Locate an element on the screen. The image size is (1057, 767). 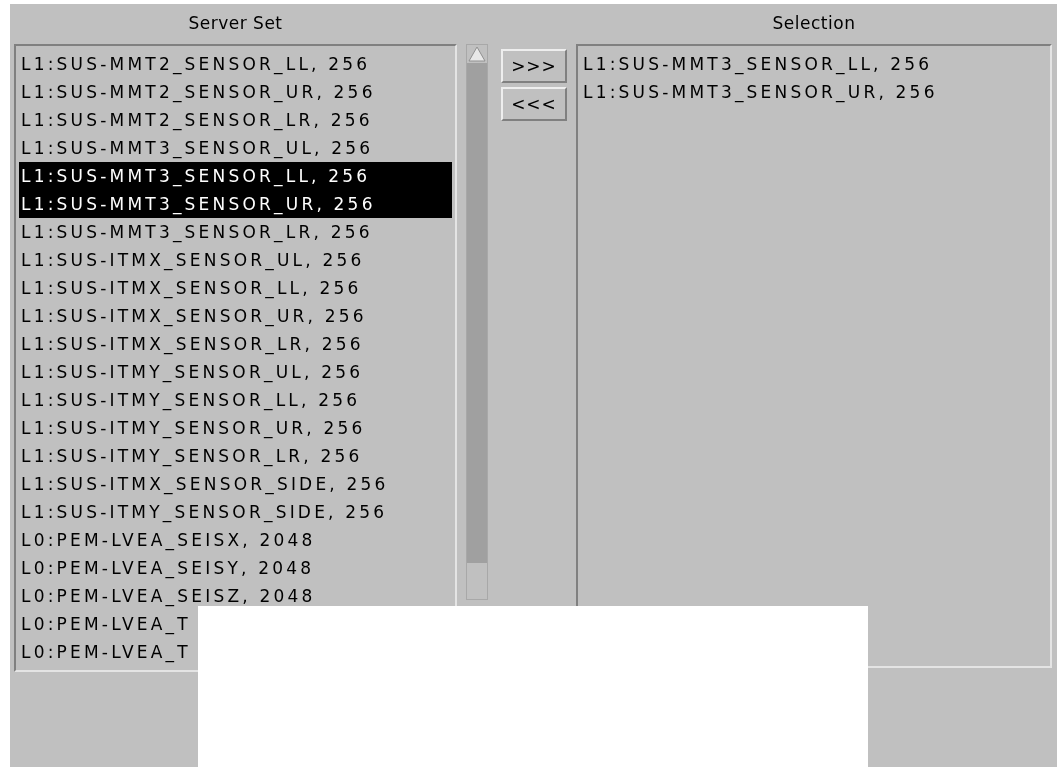
list-item: L1:SUS-ITMX_SENSOR_LR, 256 is located at coordinates (191, 344).